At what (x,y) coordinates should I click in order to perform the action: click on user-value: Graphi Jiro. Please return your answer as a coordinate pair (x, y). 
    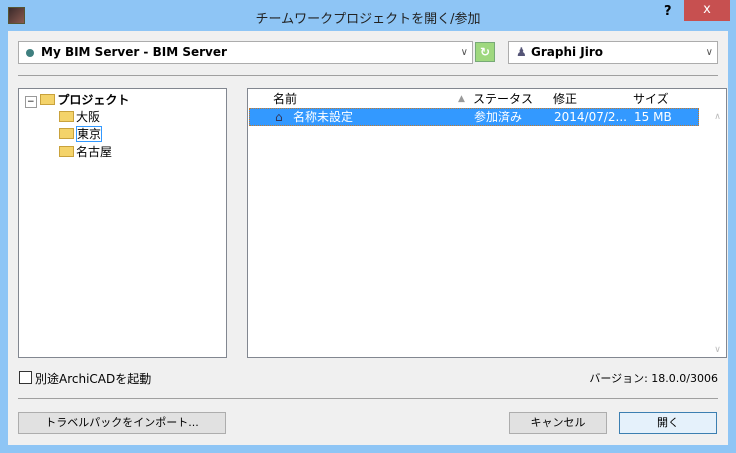
    Looking at the image, I should click on (567, 52).